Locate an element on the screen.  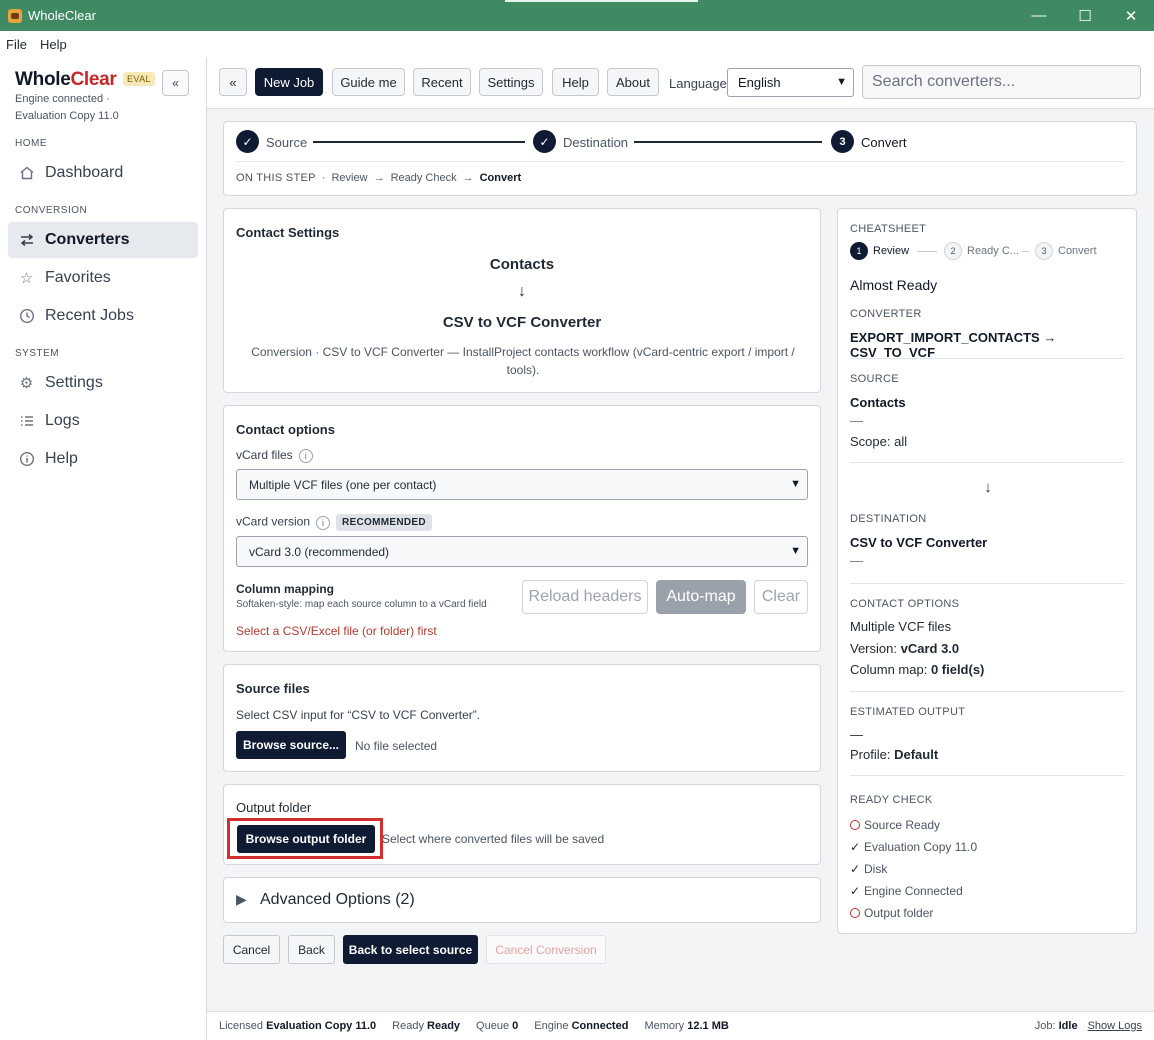
nav-section-conversion: CONVERSION is located at coordinates (51, 210).